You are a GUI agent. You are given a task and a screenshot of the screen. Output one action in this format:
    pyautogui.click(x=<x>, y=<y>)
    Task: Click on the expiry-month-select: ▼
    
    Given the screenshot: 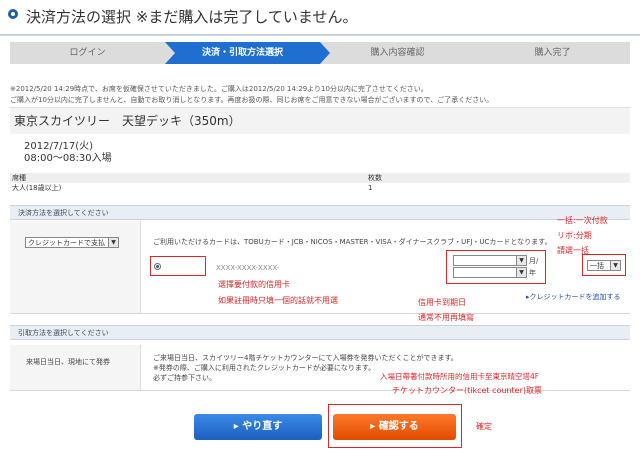 What is the action you would take?
    pyautogui.click(x=490, y=260)
    